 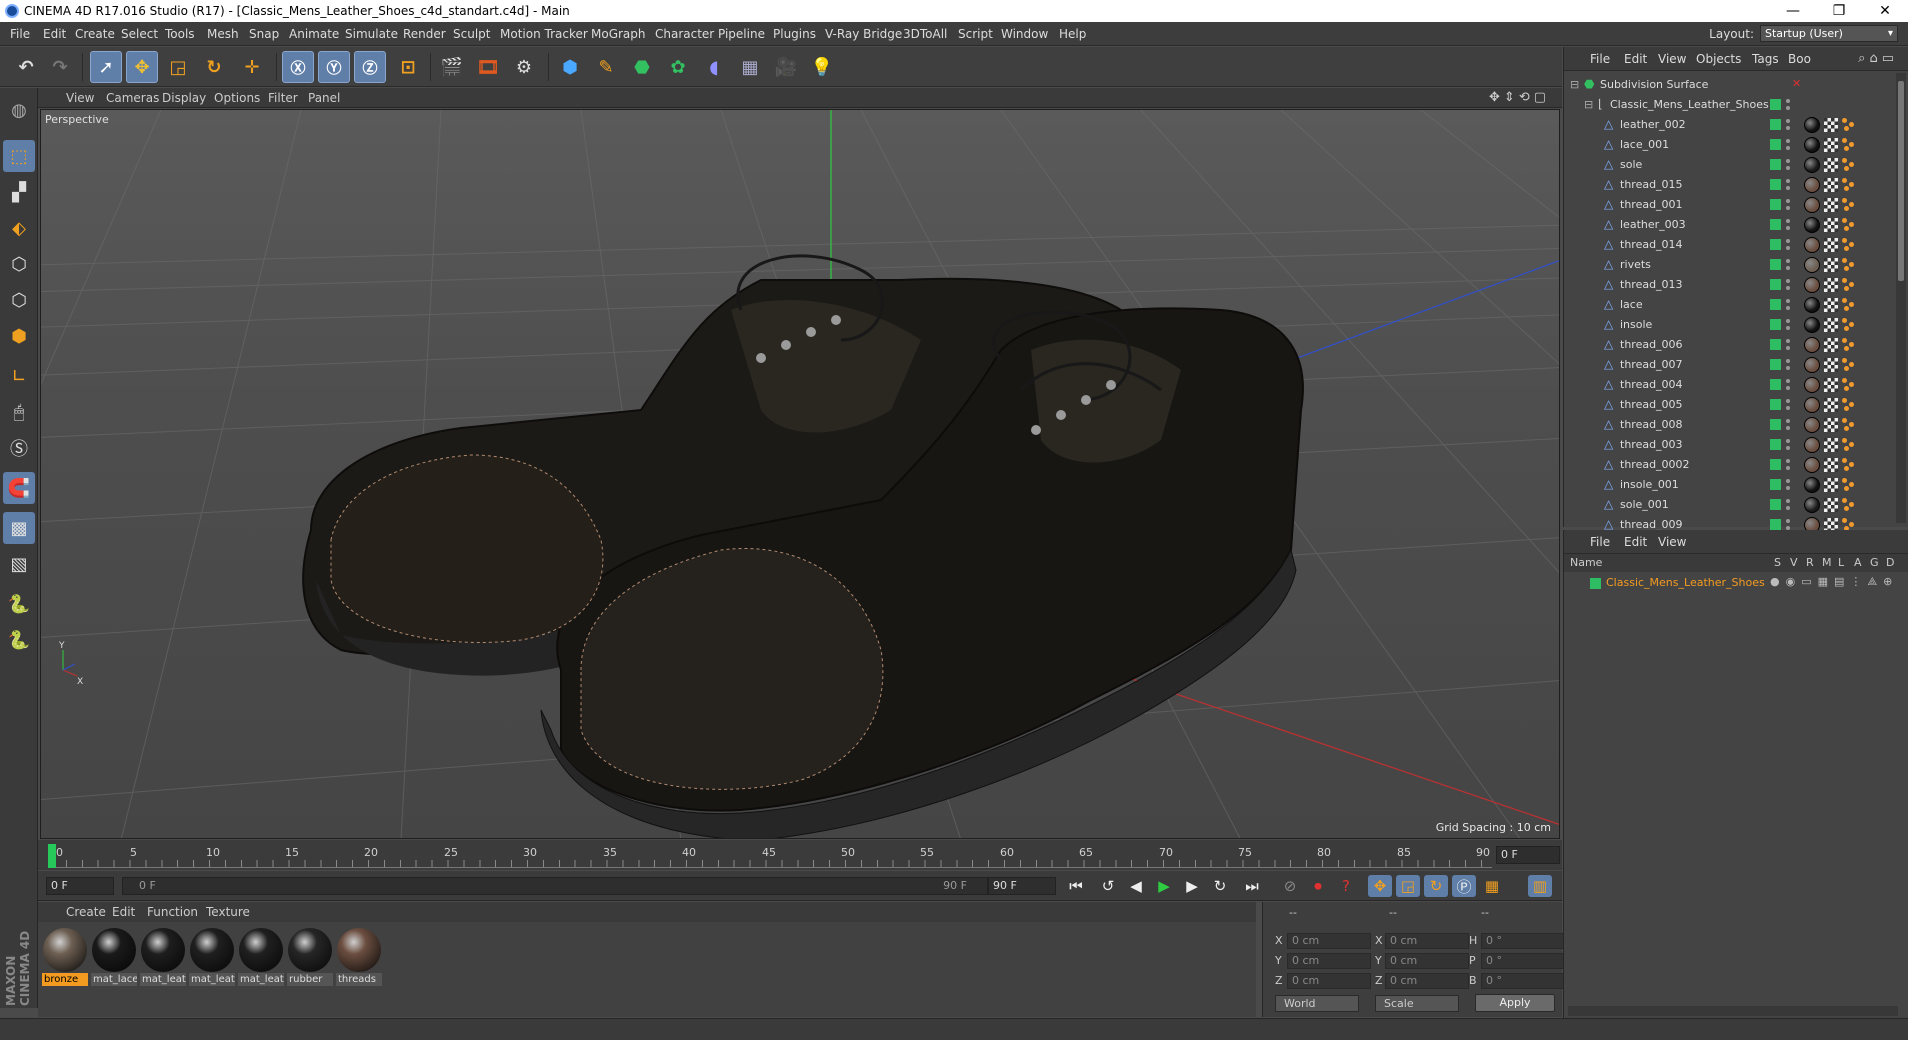 What do you see at coordinates (1725, 185) in the screenshot?
I see `object-row: △ thread_015` at bounding box center [1725, 185].